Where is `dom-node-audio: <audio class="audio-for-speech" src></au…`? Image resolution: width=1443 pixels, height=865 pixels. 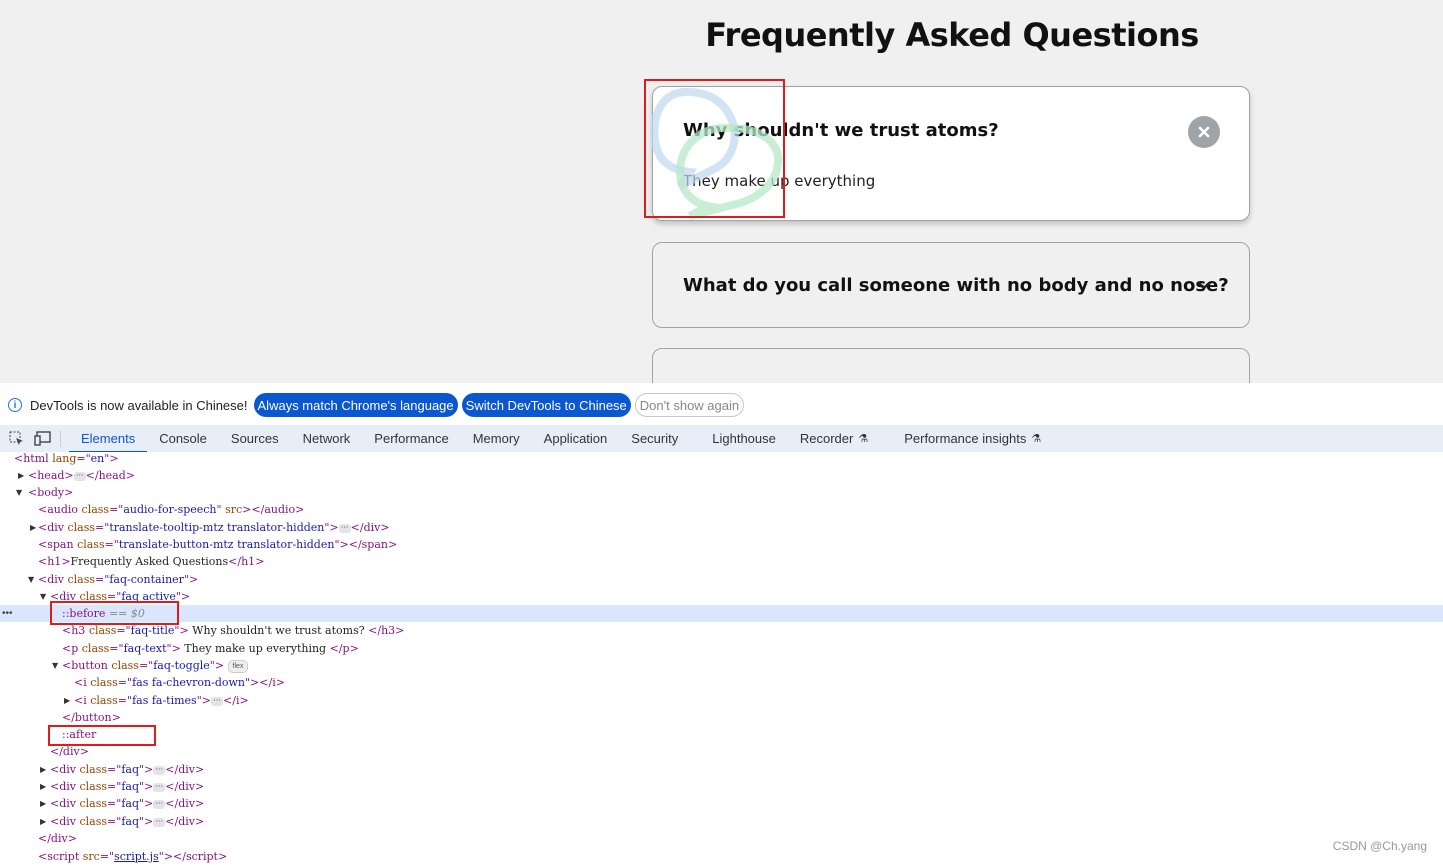
dom-node-audio: <audio class="audio-for-speech" src></au… is located at coordinates (721, 509).